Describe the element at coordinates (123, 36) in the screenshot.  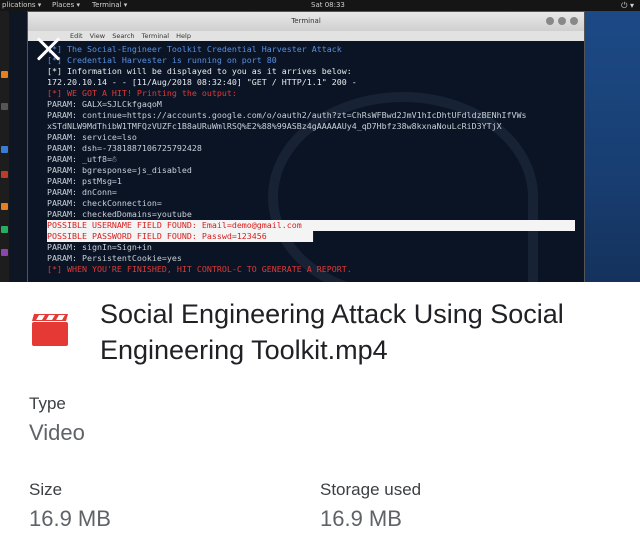
I see `menu-search: Search` at that location.